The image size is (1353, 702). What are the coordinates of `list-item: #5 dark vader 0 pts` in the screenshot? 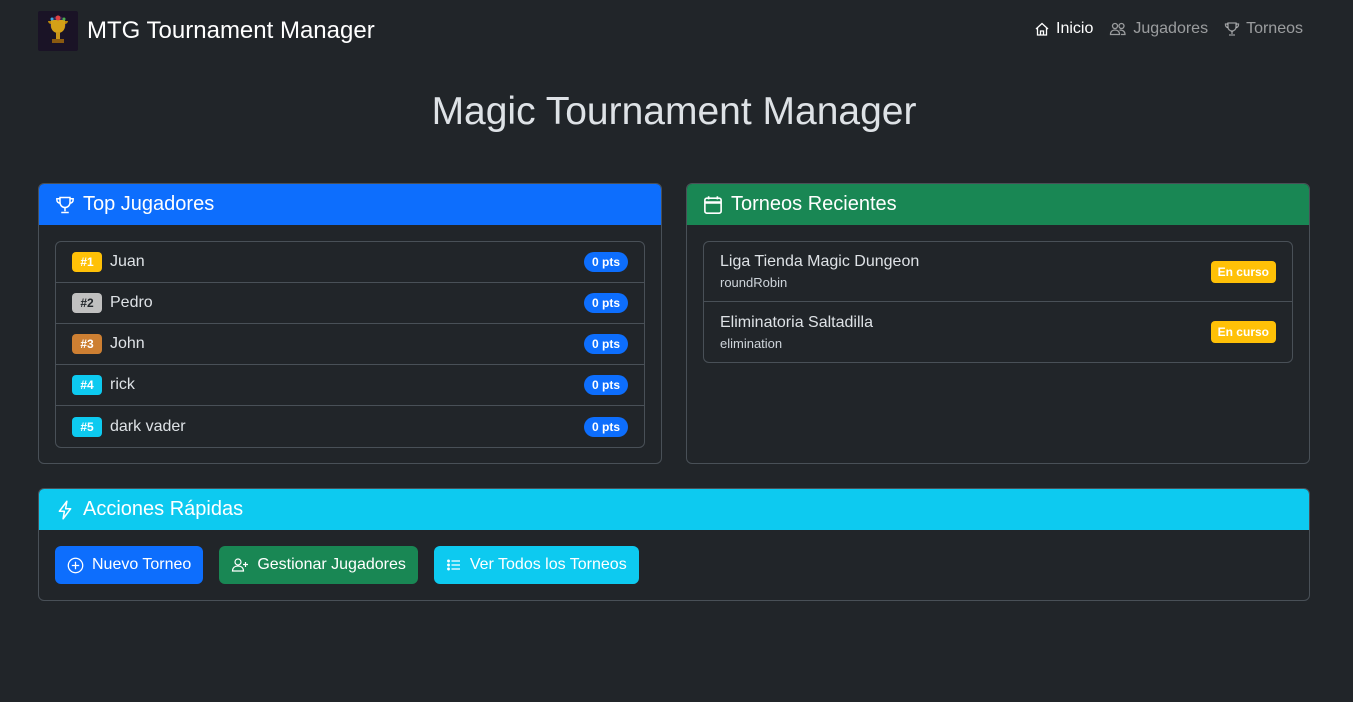 It's located at (350, 426).